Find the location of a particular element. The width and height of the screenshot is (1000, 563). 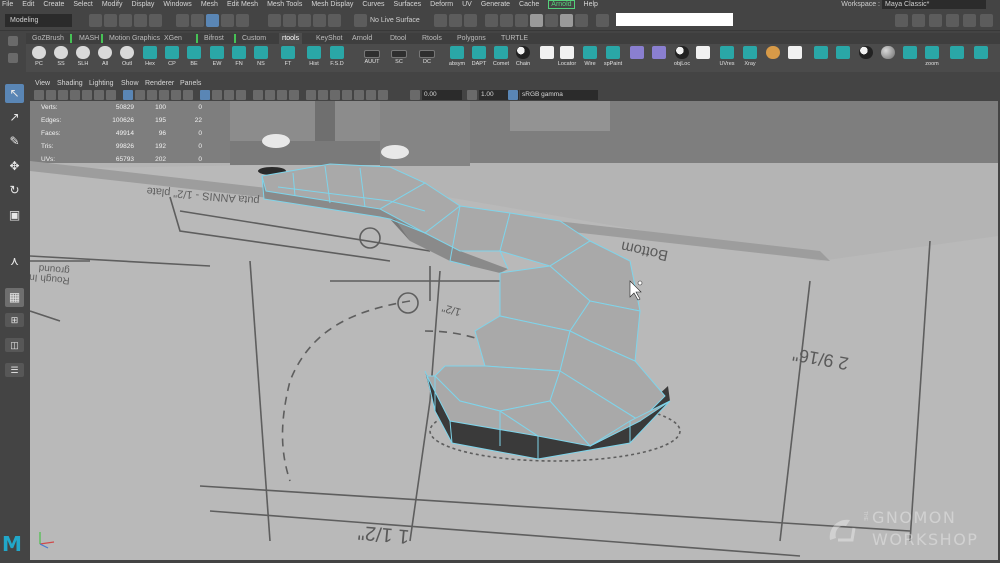

panel-menu-lighting: Lighting is located at coordinates (101, 84).